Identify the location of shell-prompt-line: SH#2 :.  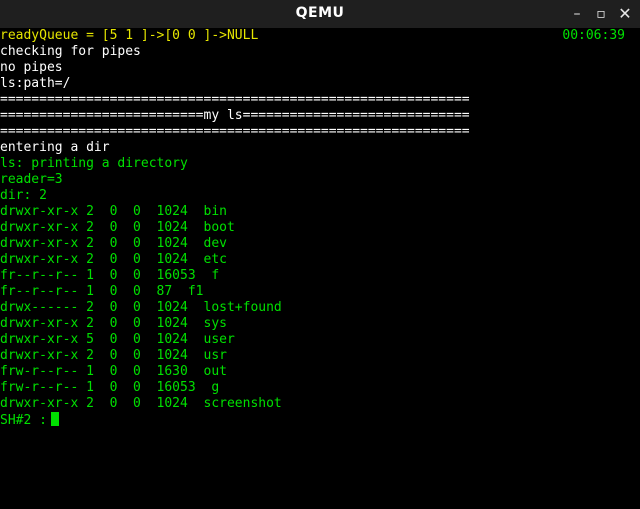
(29, 420).